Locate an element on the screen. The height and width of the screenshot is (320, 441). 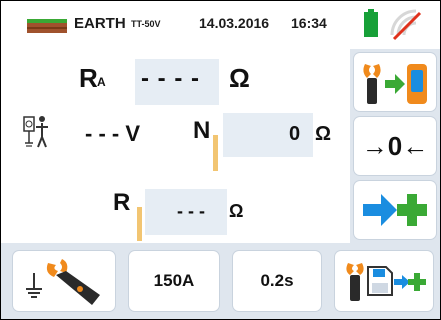
ra-label: R is located at coordinates (88, 78).